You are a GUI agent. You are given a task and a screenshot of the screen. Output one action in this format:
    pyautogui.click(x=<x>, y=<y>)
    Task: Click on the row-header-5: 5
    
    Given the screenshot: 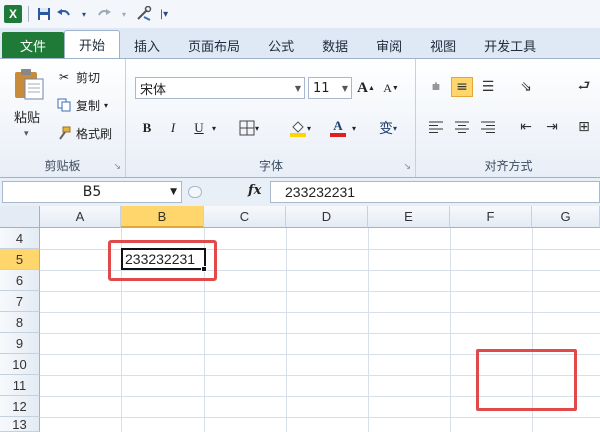 What is the action you would take?
    pyautogui.click(x=20, y=259)
    